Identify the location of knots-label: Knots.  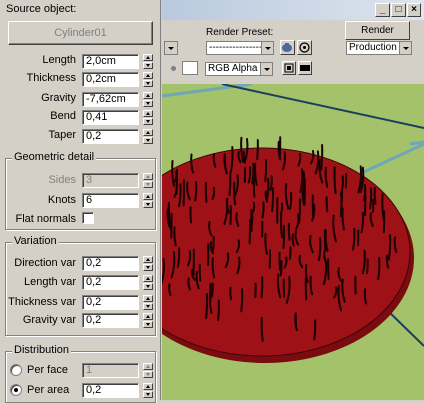
(62, 200).